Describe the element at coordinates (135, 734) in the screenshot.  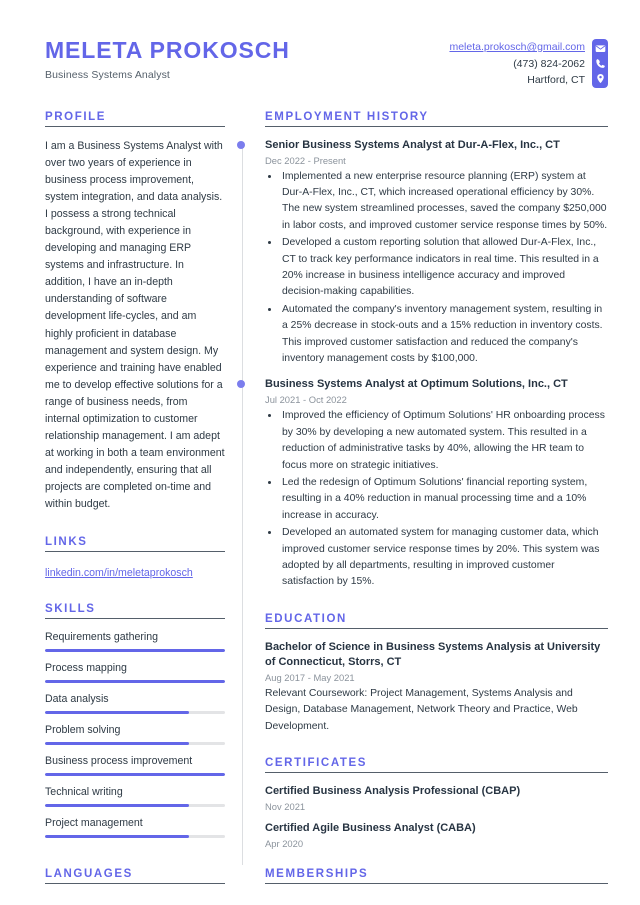
I see `skill-item: Problem solving` at that location.